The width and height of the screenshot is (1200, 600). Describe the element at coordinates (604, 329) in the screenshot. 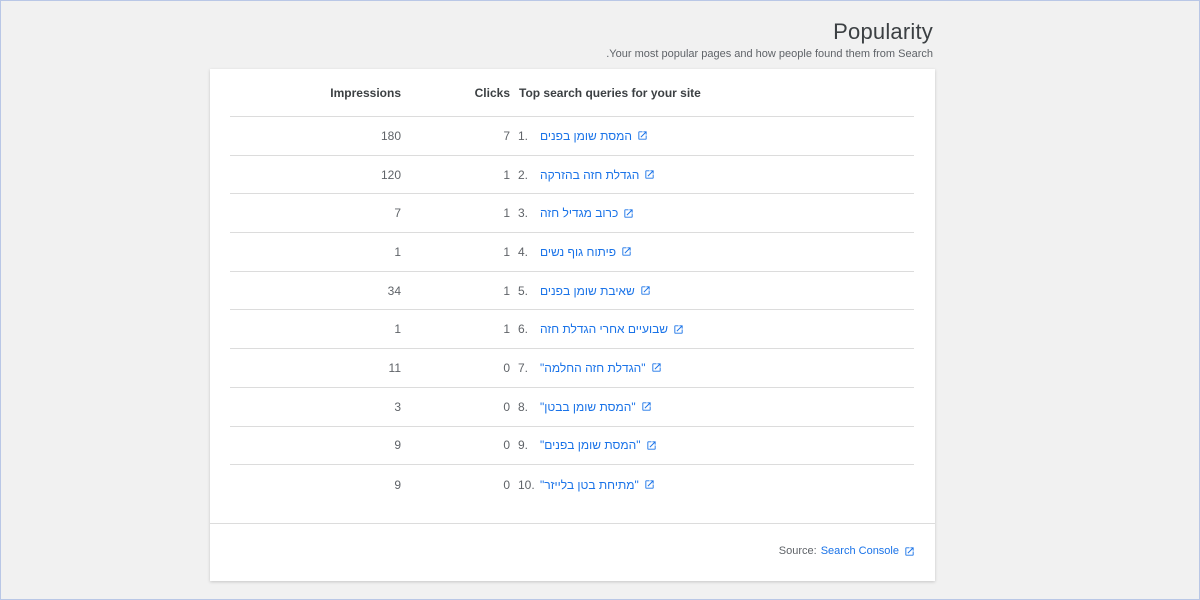

I see `query-link: שבועיים אחרי הגדלת חזה` at that location.